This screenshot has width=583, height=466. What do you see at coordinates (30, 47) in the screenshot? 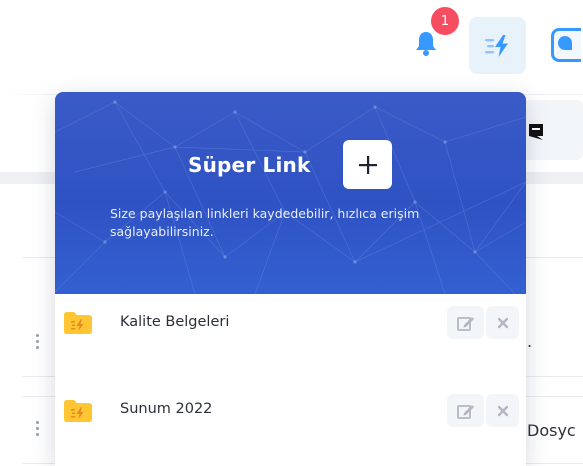
I see `top-bar-fade` at bounding box center [30, 47].